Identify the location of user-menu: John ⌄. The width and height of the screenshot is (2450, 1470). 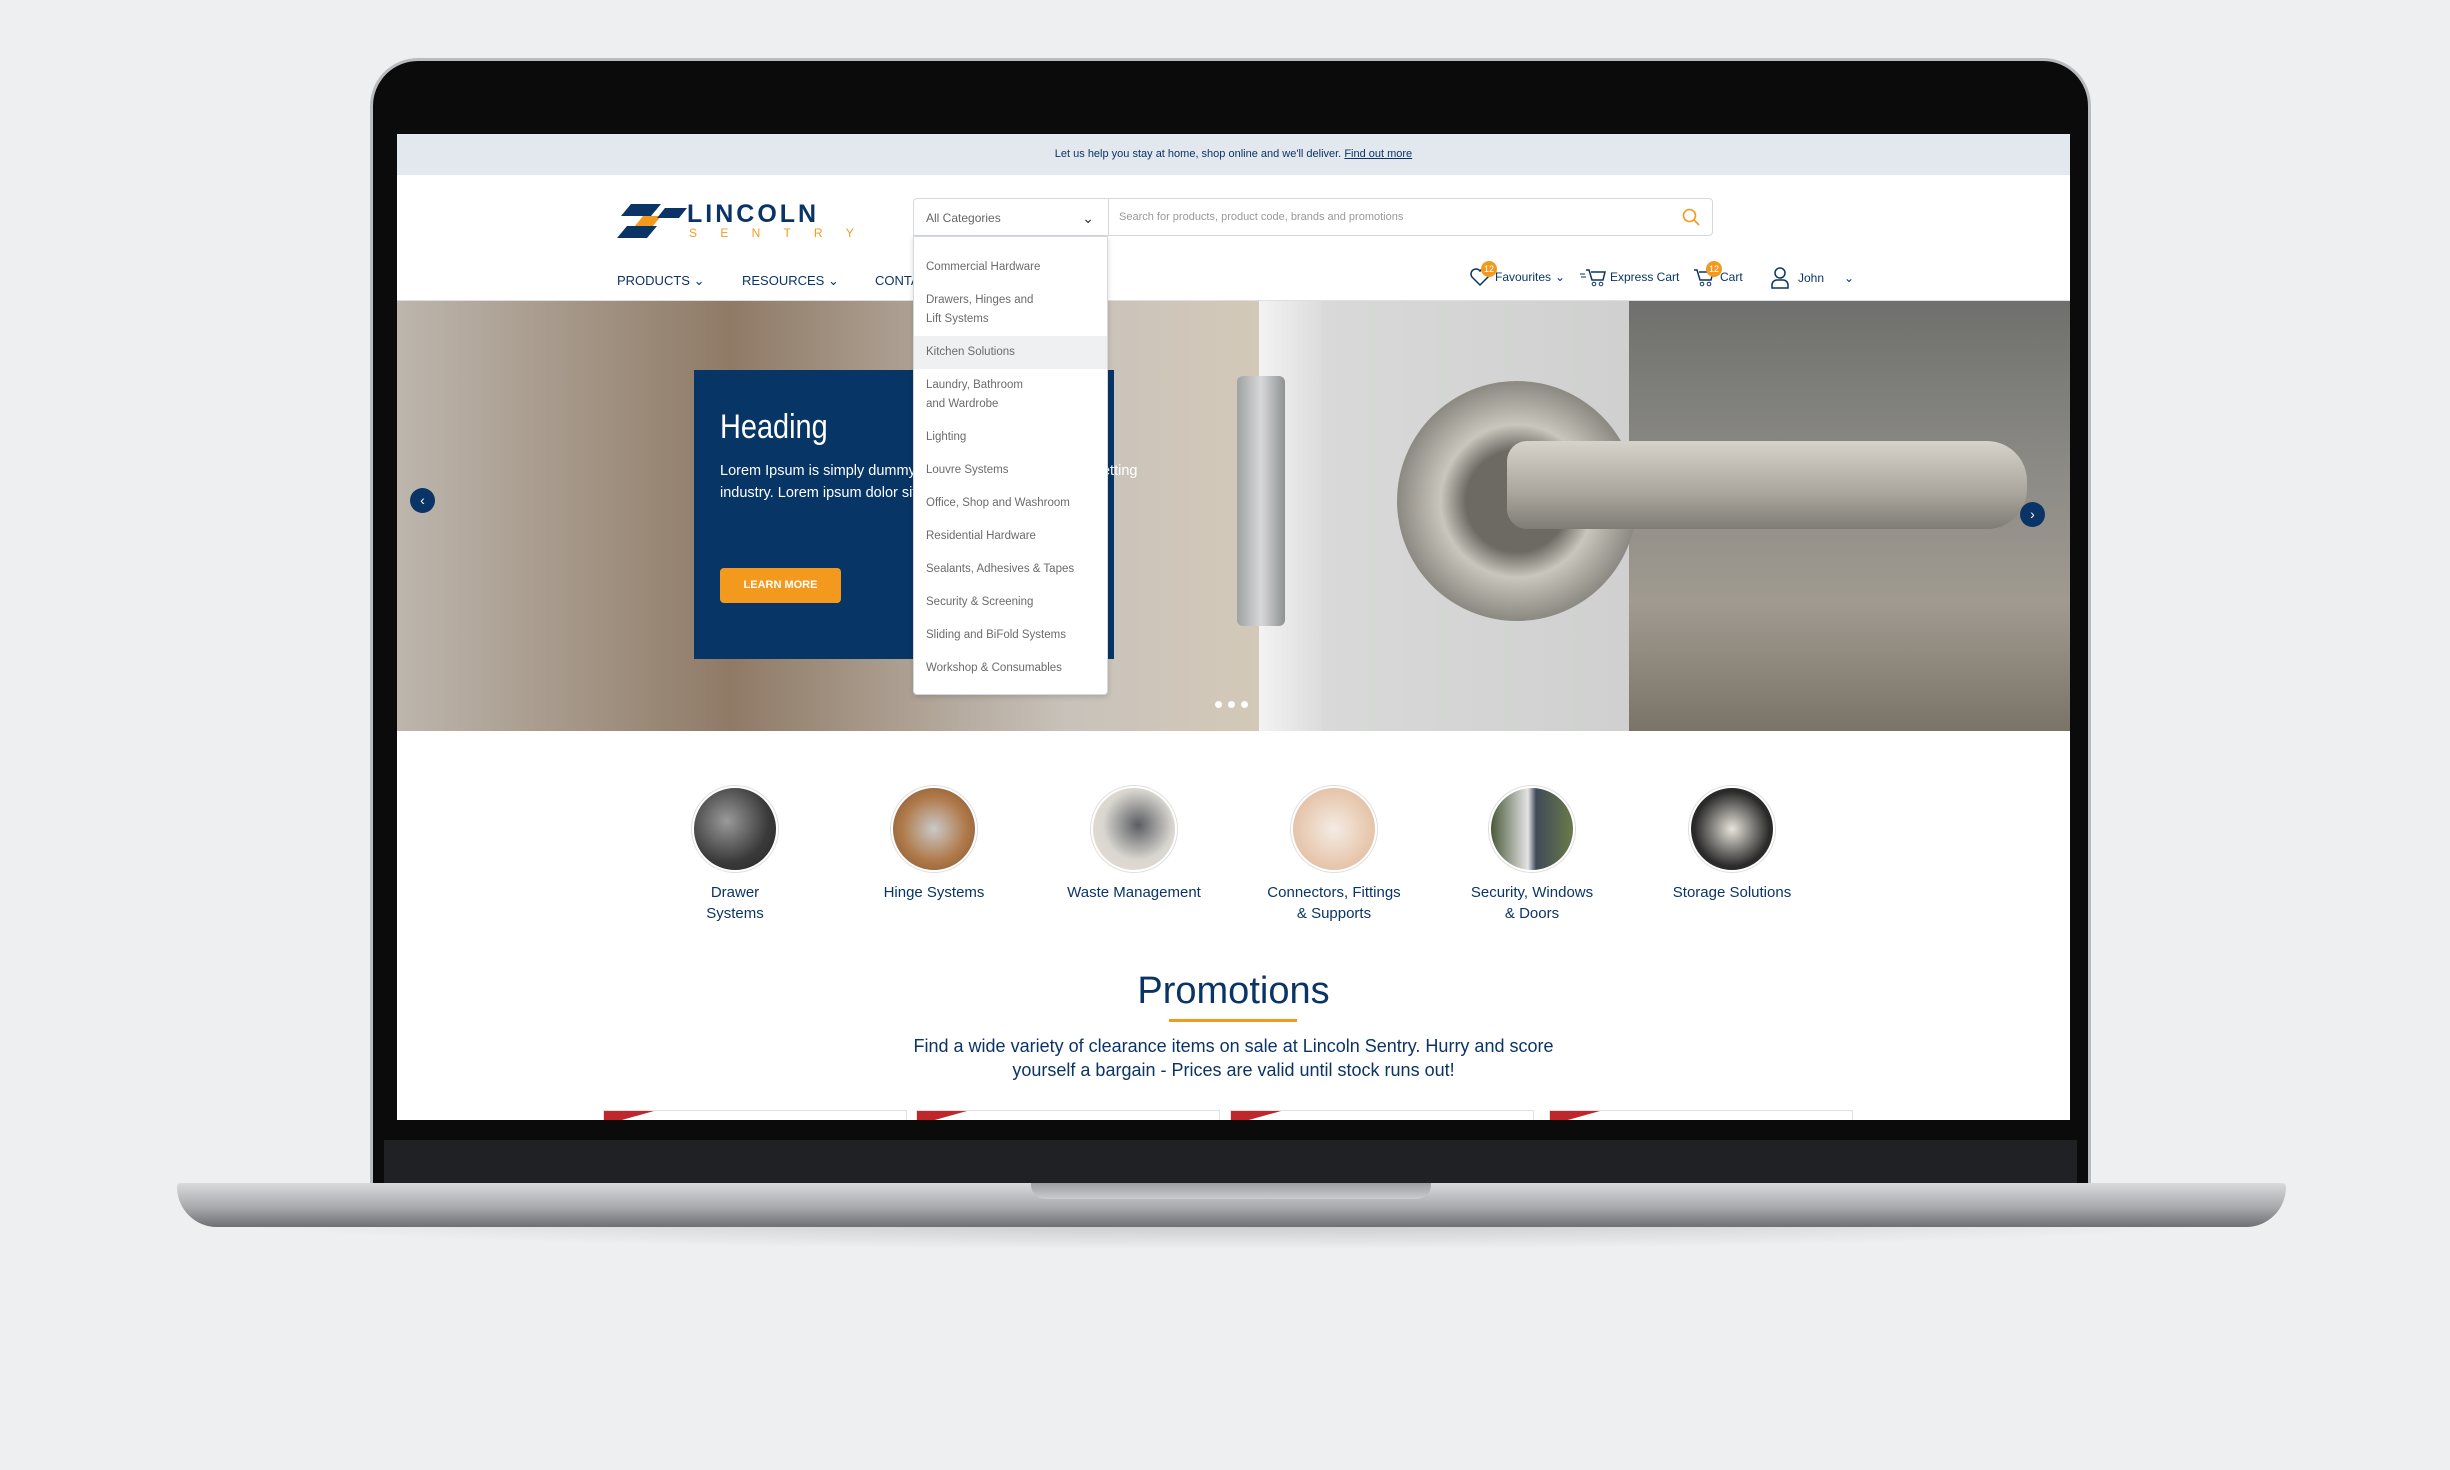
(1812, 278).